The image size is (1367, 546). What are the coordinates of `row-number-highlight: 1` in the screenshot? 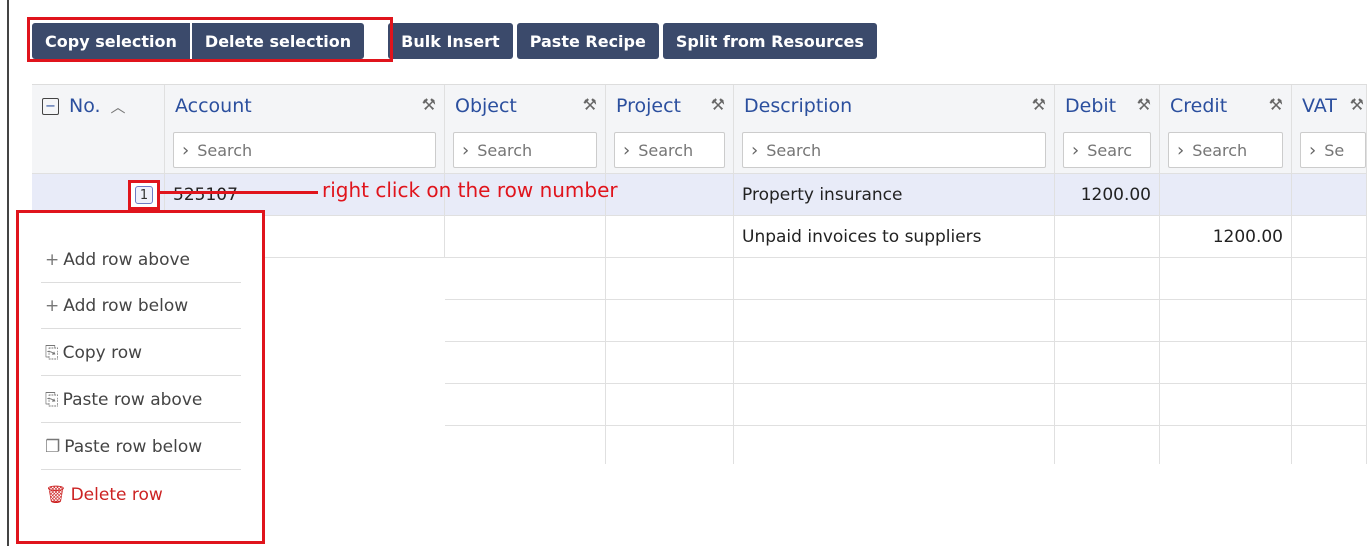 It's located at (144, 195).